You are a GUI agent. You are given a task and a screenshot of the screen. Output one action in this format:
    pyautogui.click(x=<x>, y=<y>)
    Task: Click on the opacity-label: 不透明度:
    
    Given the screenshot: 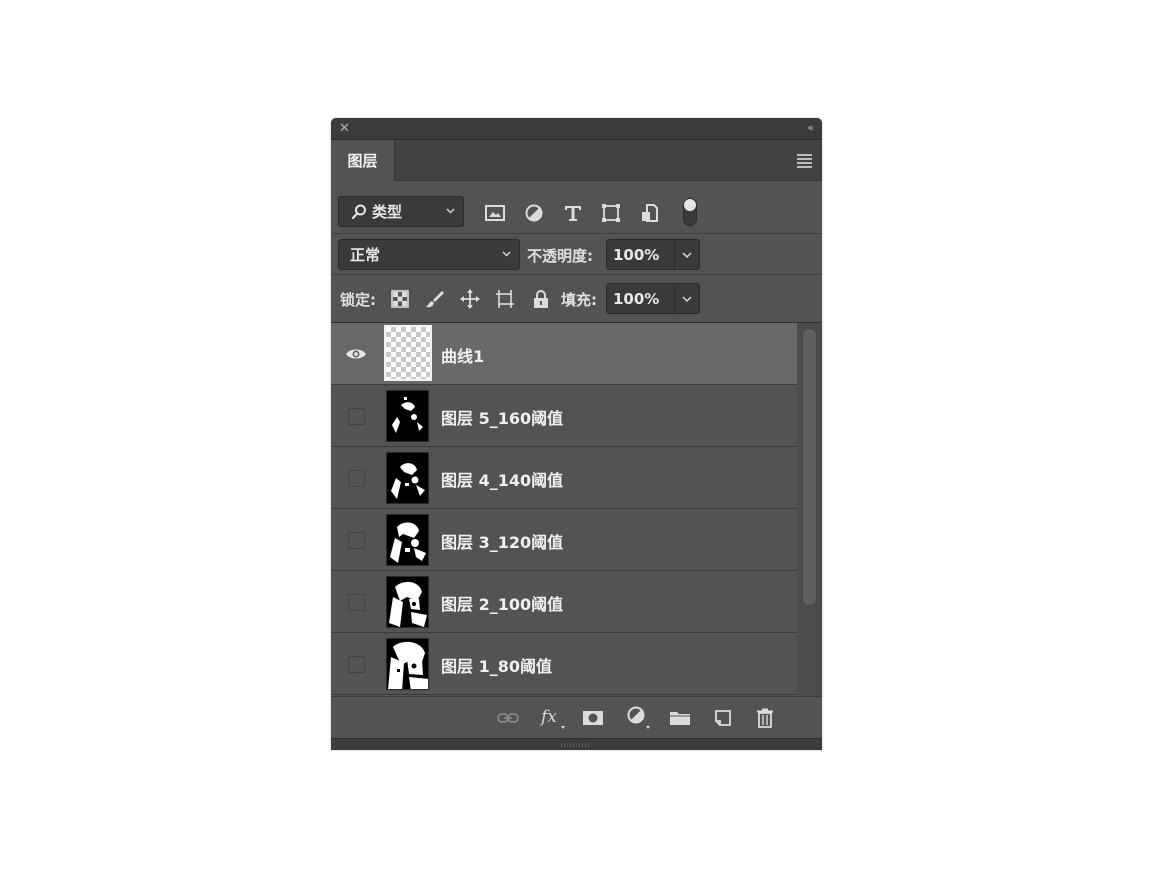 What is the action you would take?
    pyautogui.click(x=560, y=256)
    